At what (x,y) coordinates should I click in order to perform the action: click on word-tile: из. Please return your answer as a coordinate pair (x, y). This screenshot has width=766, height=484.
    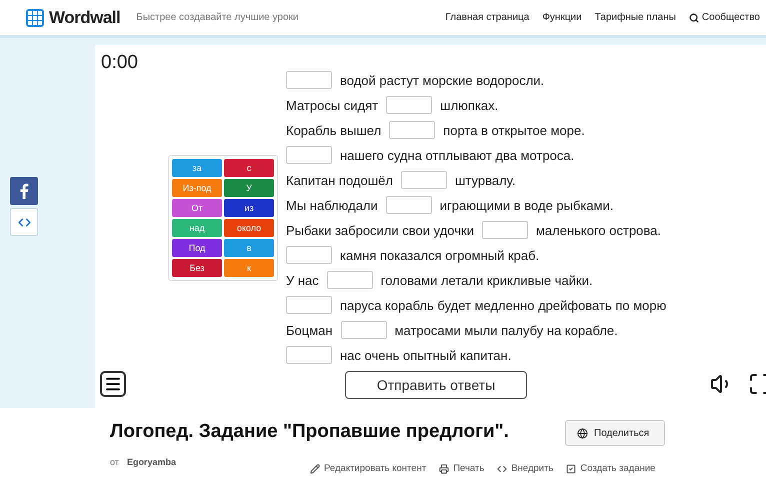
    Looking at the image, I should click on (249, 207).